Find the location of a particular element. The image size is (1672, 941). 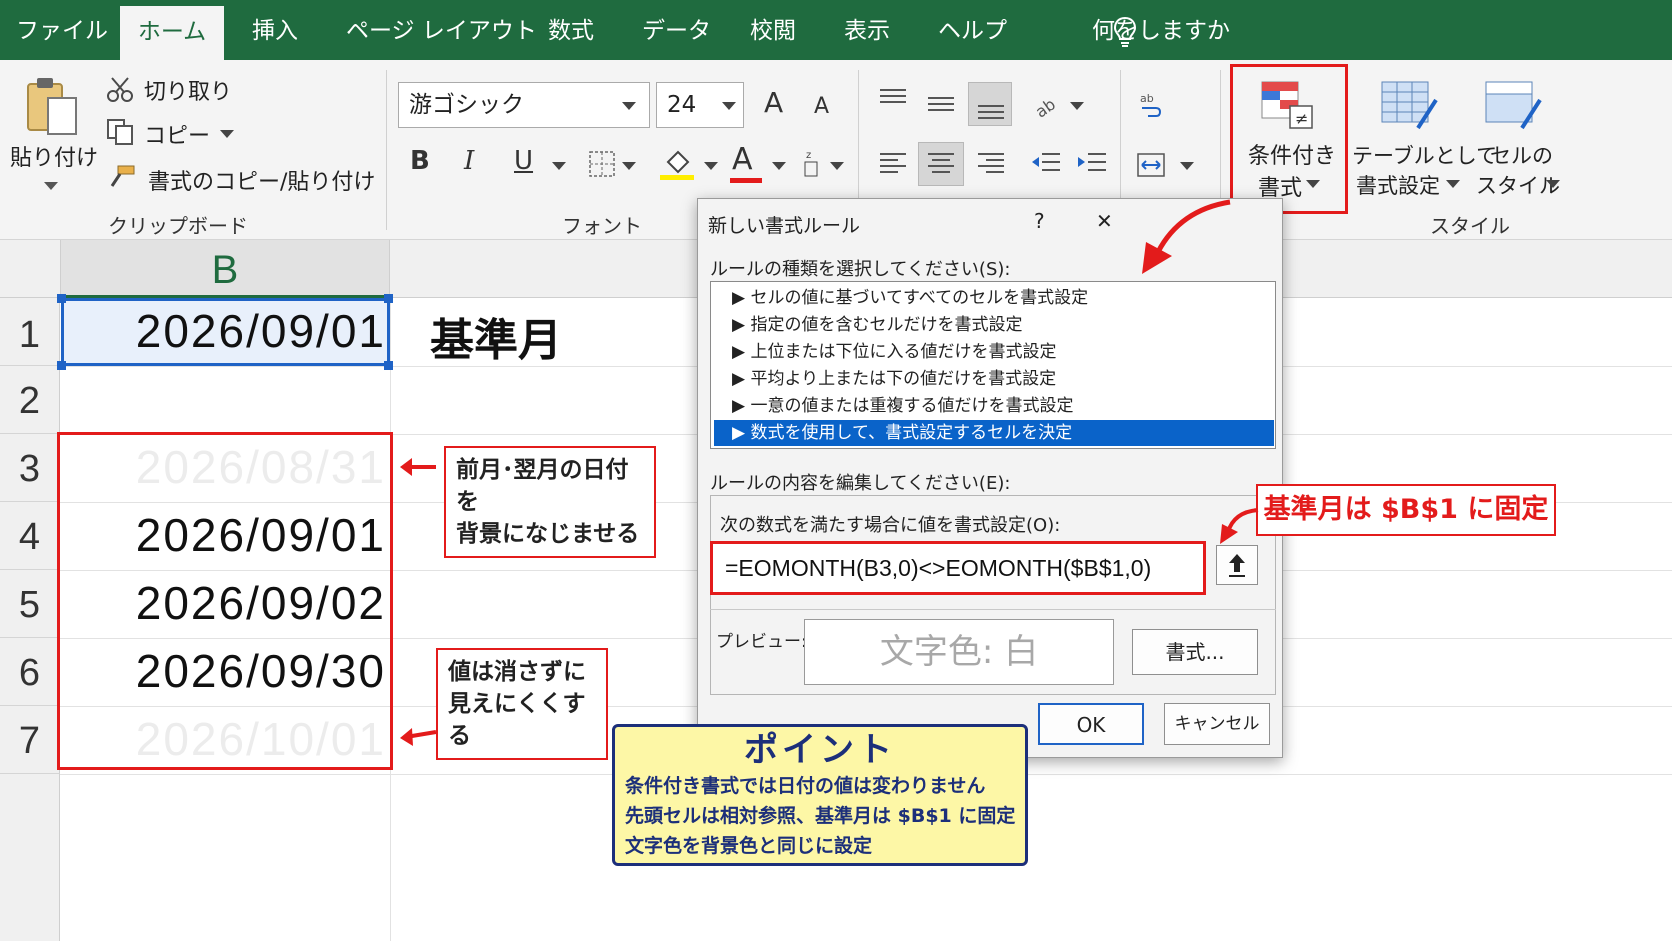

tab-home: ホーム is located at coordinates (172, 33).